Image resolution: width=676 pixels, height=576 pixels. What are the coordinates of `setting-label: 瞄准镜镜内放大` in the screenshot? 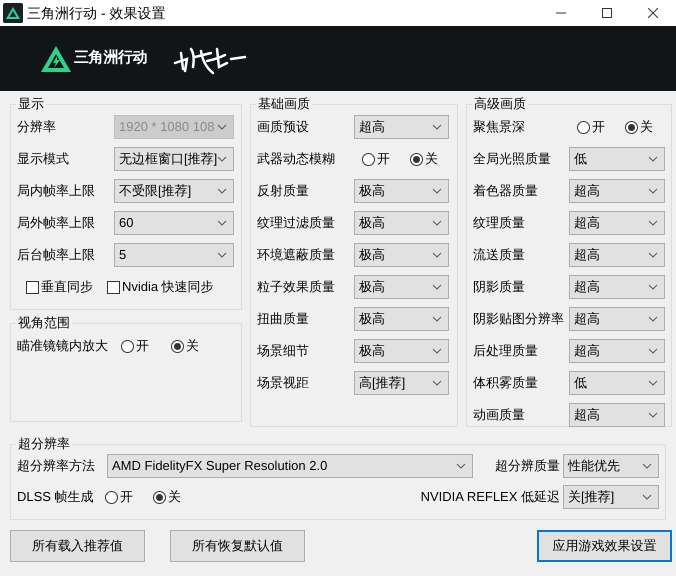 It's located at (63, 346).